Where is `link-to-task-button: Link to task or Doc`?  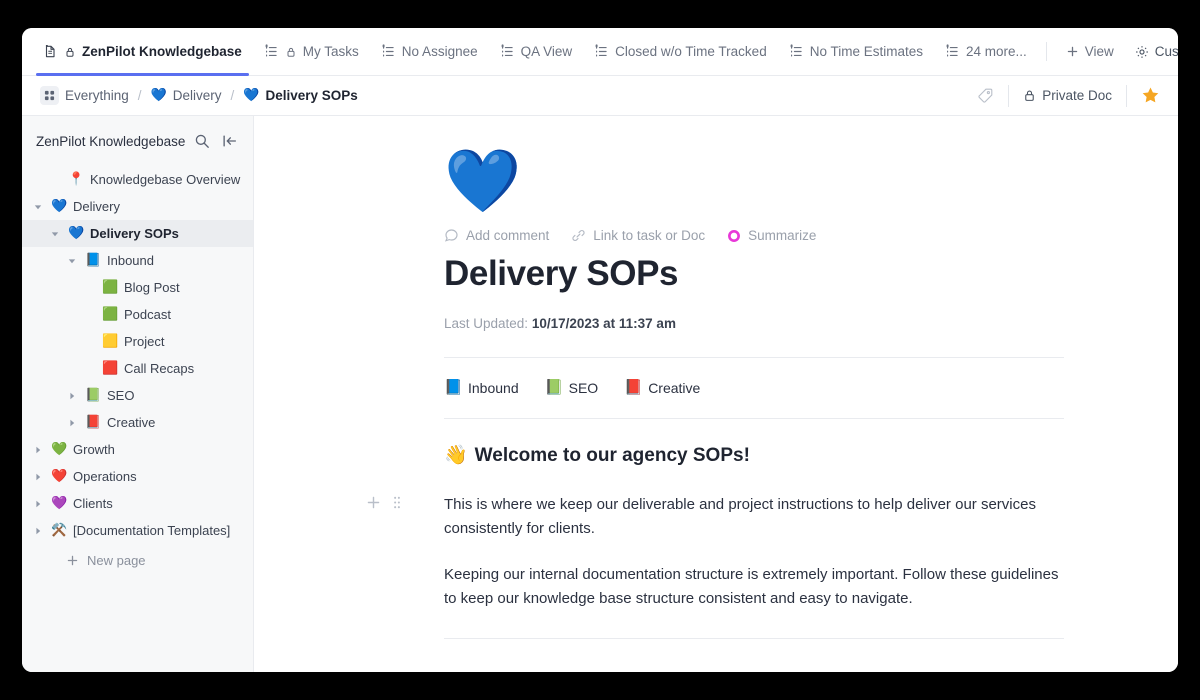
link-to-task-button: Link to task or Doc is located at coordinates (638, 235).